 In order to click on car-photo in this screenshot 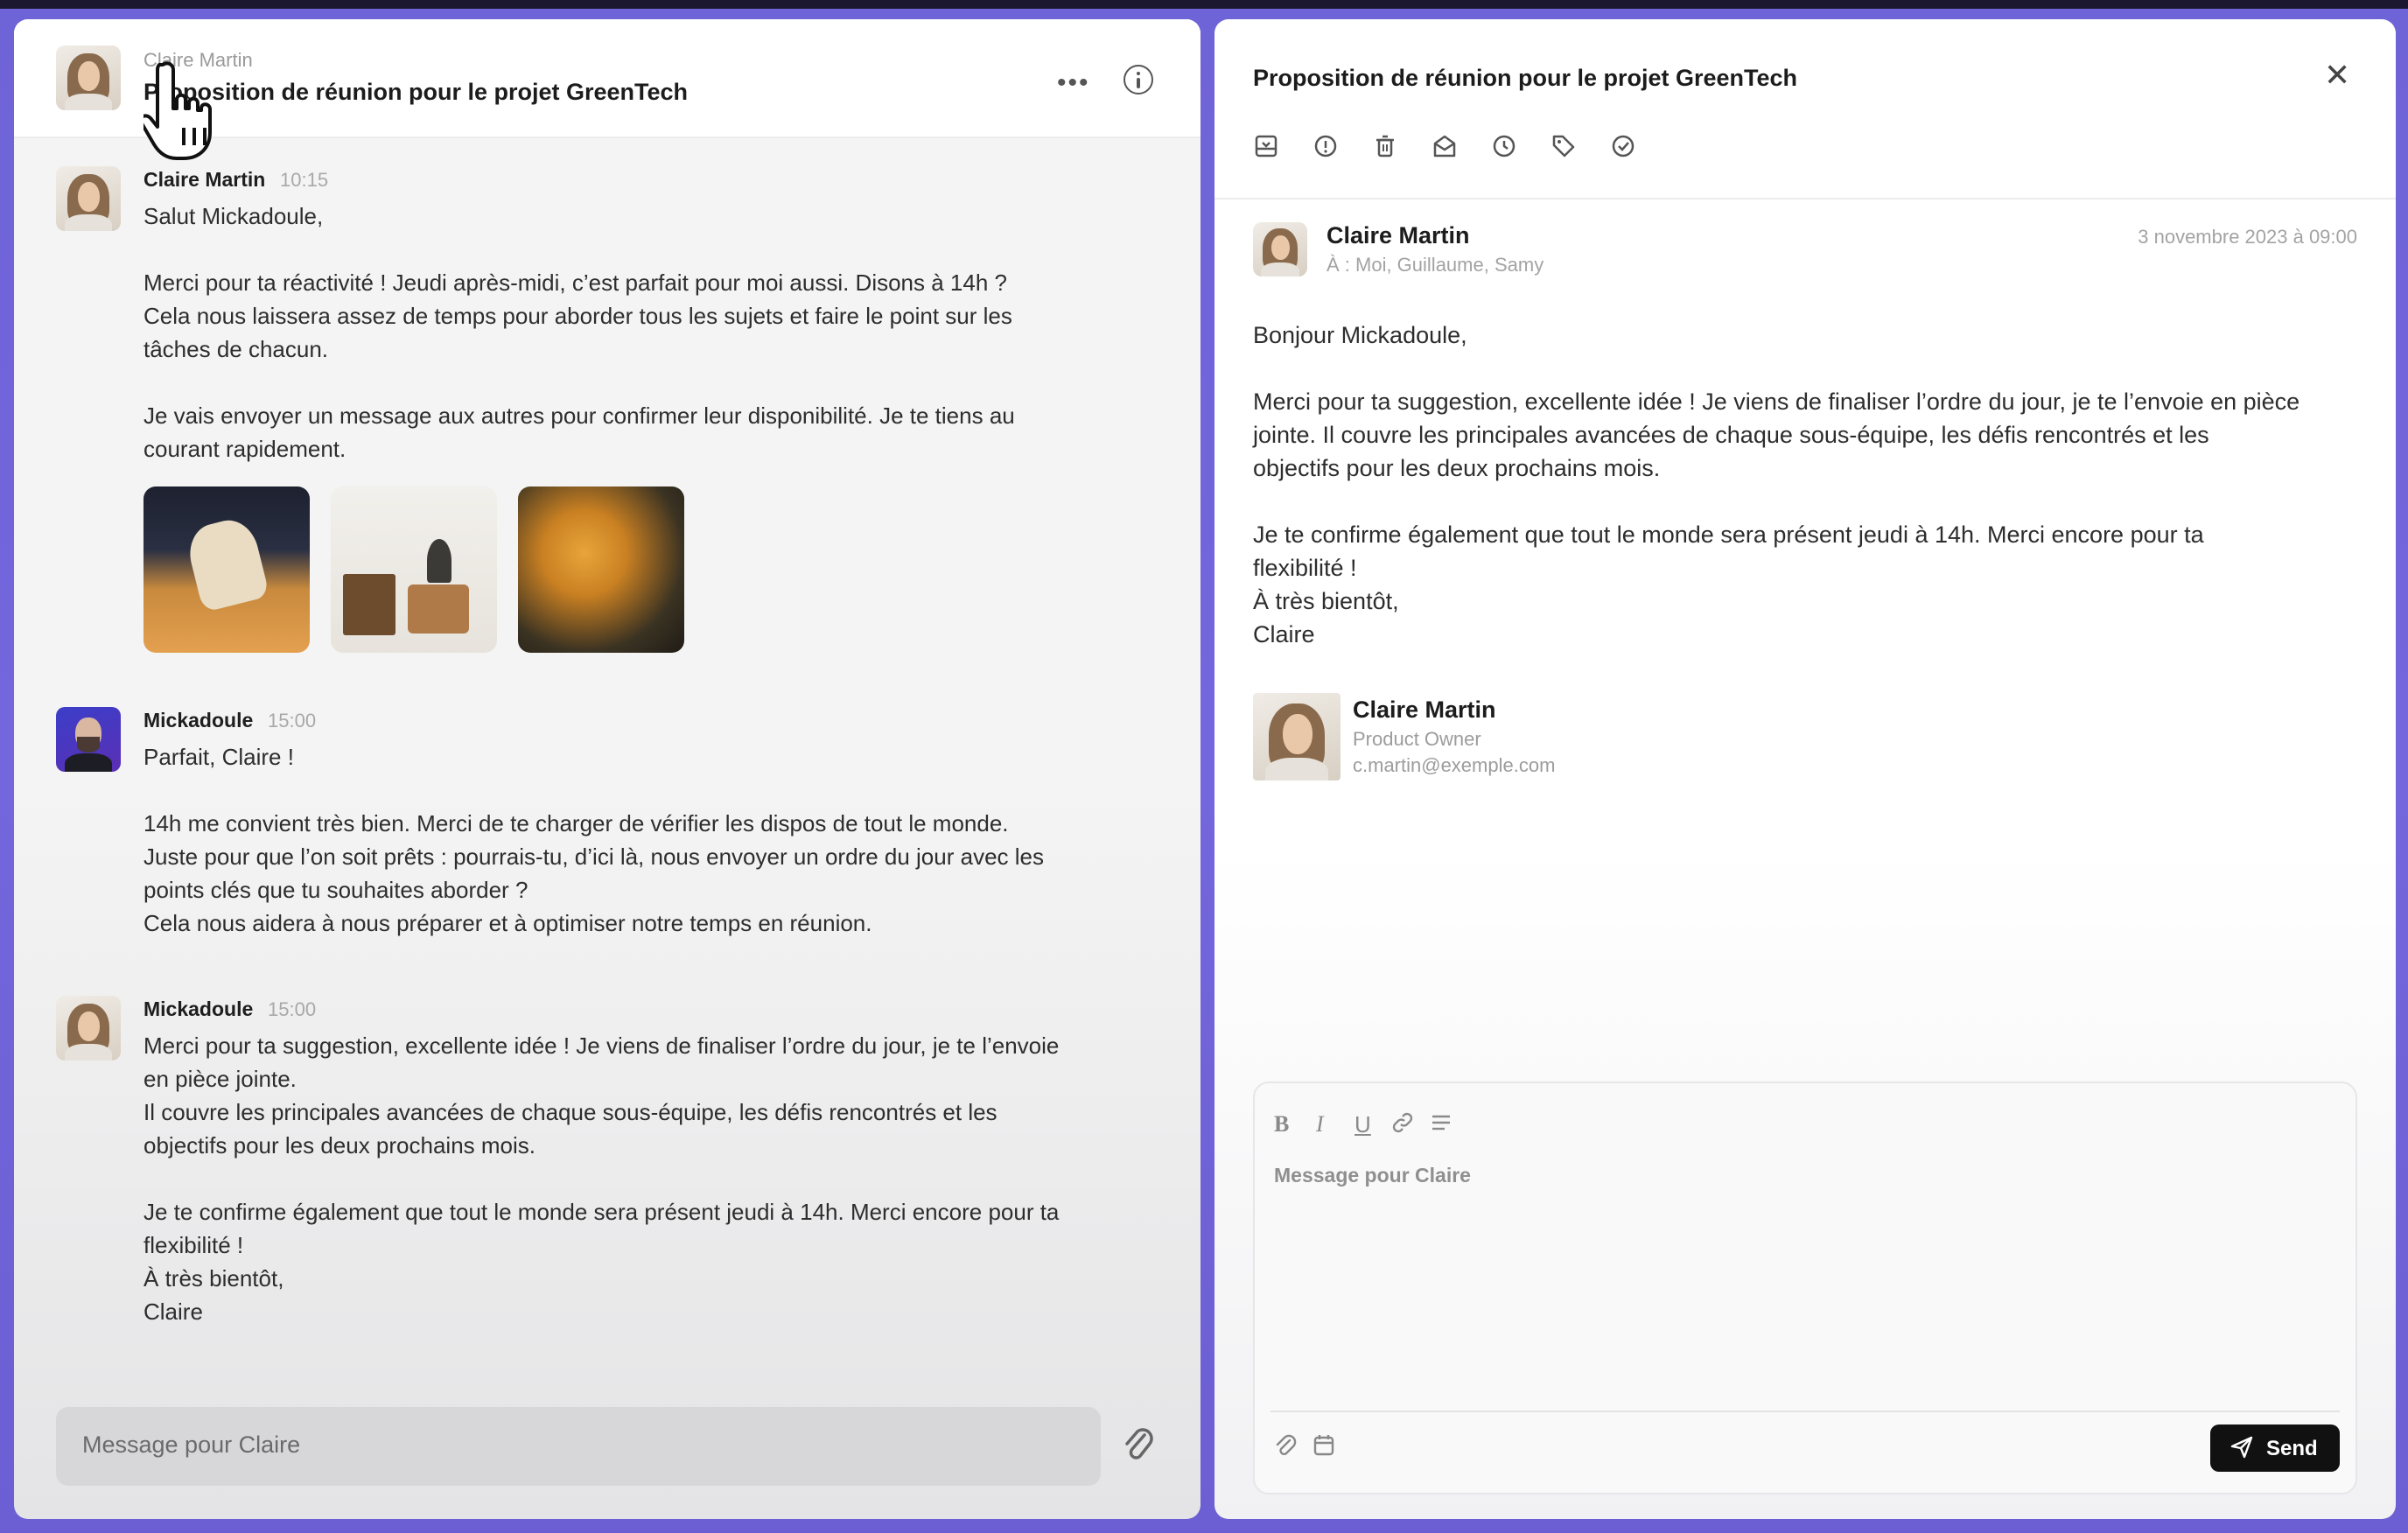, I will do `click(227, 569)`.